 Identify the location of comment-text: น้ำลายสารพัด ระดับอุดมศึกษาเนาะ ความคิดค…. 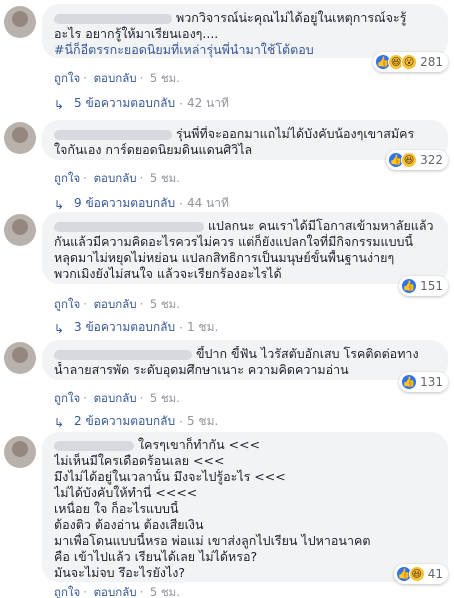
(201, 369).